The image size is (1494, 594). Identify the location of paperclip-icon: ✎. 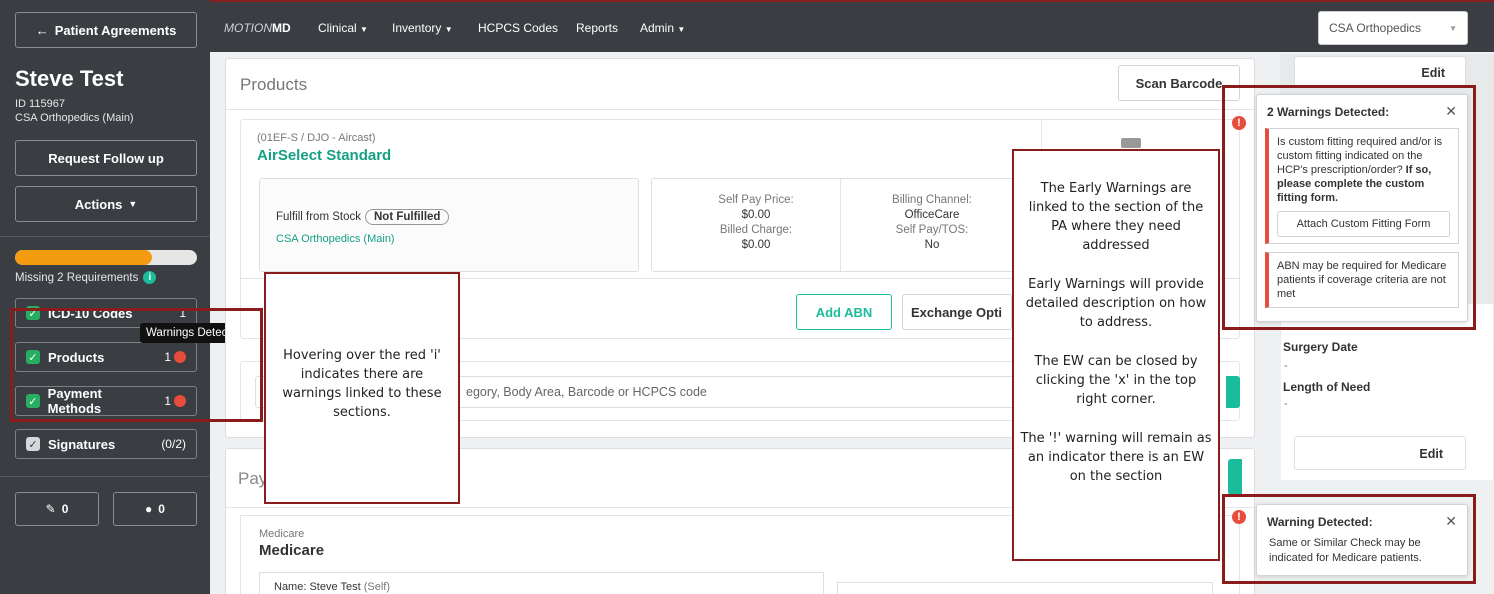
(50, 509).